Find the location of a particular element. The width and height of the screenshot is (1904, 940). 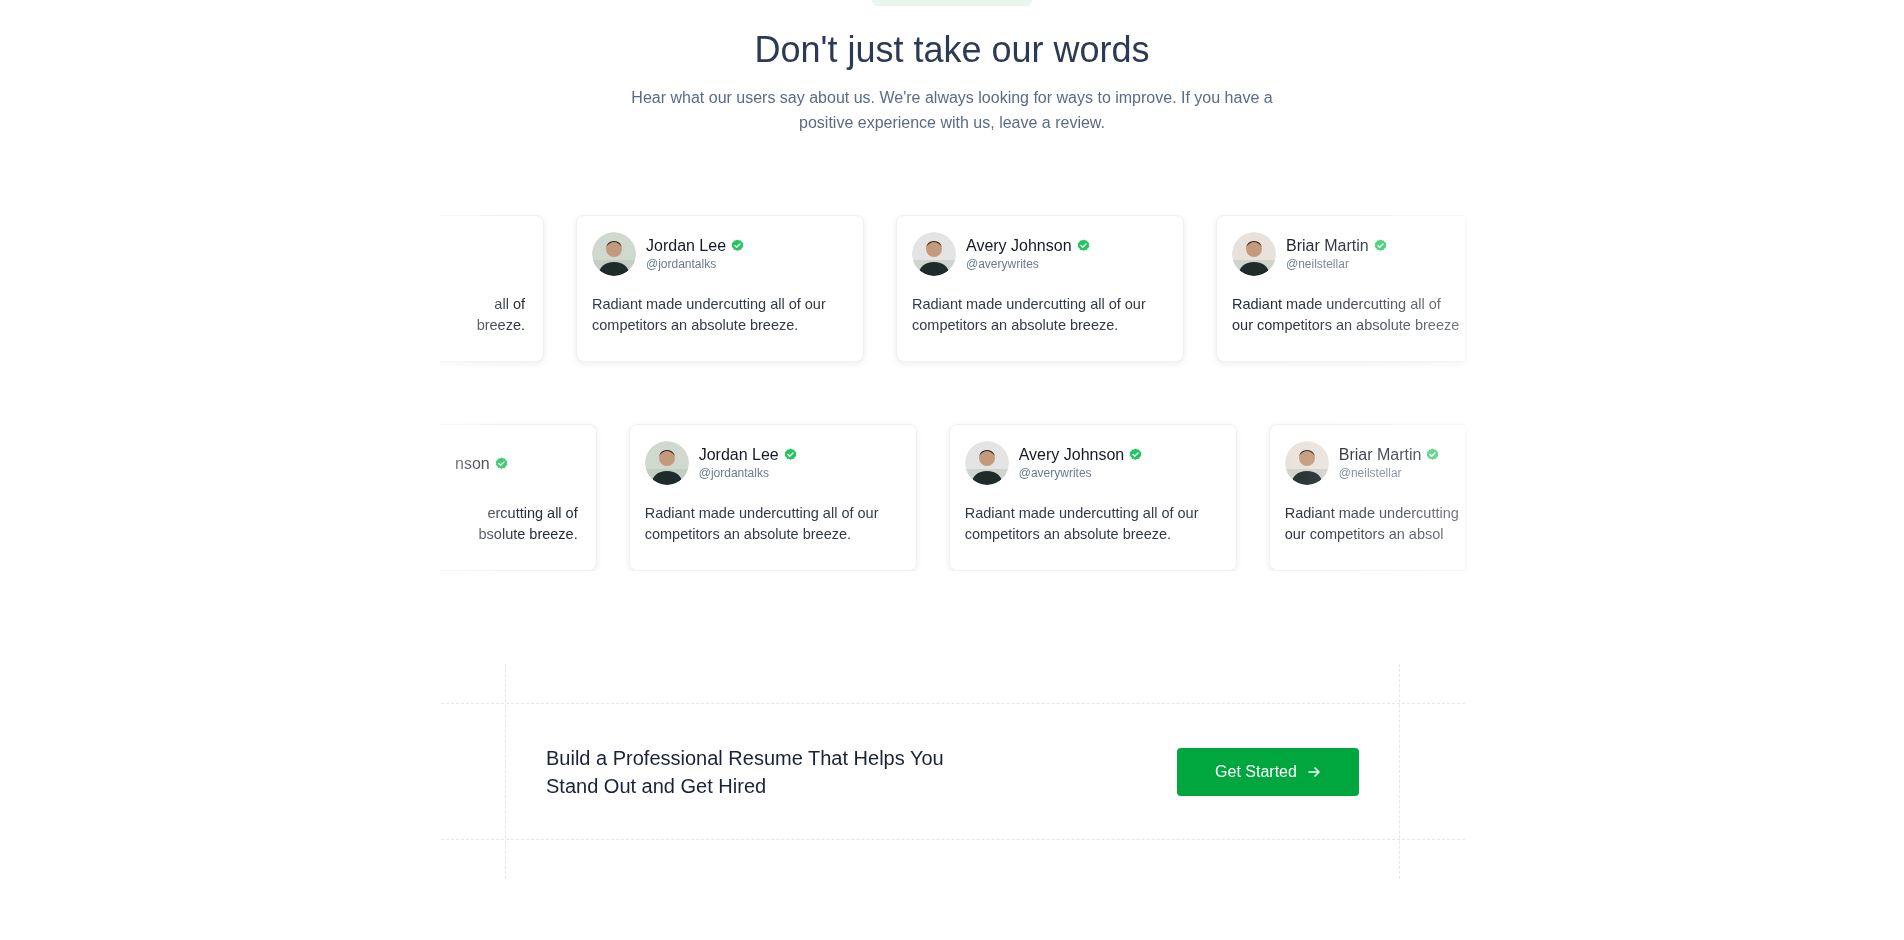

testimonial-text: breeze. is located at coordinates (500, 326).